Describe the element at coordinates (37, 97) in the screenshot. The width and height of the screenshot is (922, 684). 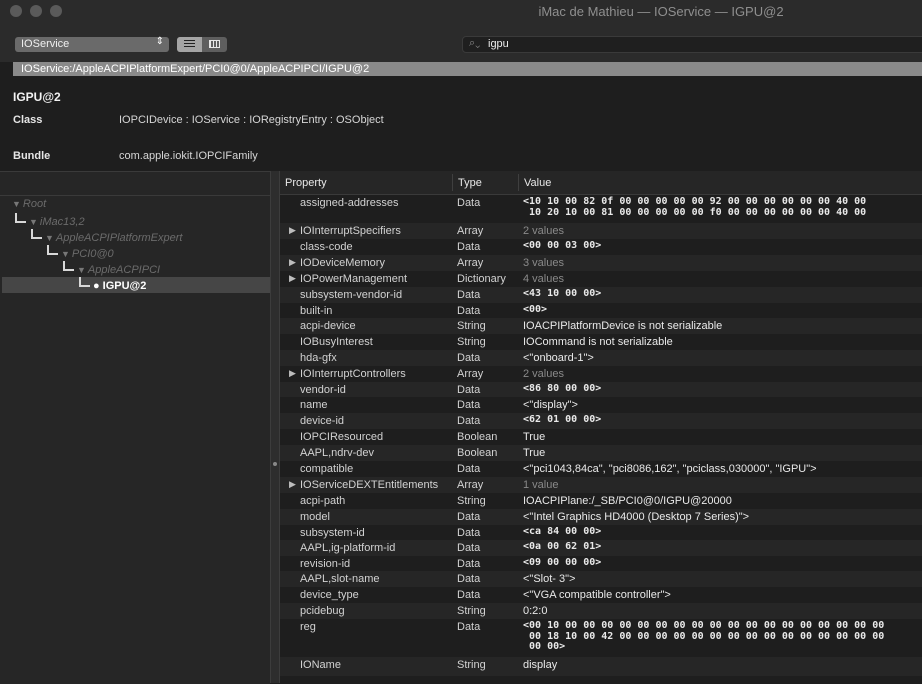
I see `object-title: IGPU@2` at that location.